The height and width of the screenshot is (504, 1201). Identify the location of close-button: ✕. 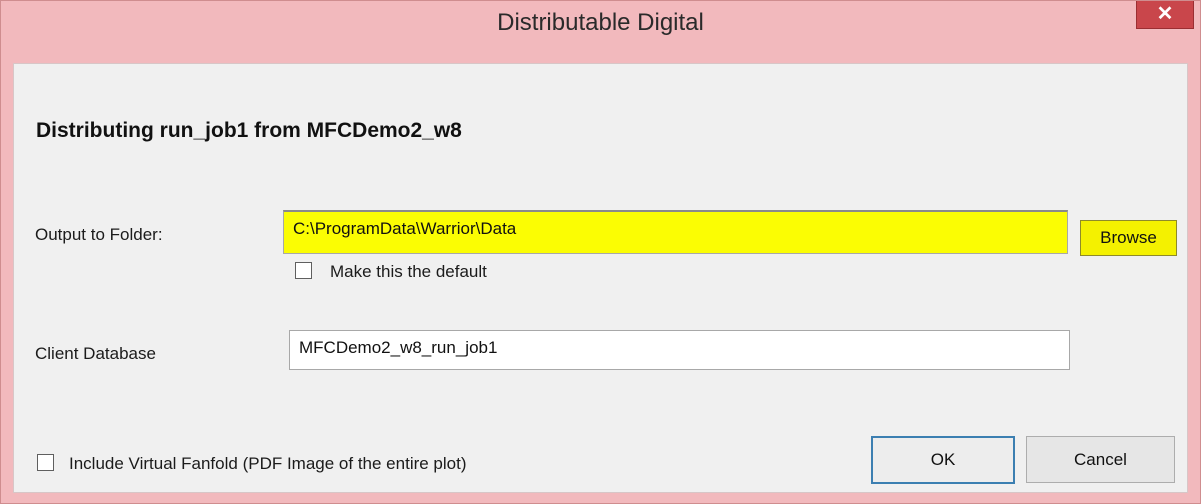
(1165, 15).